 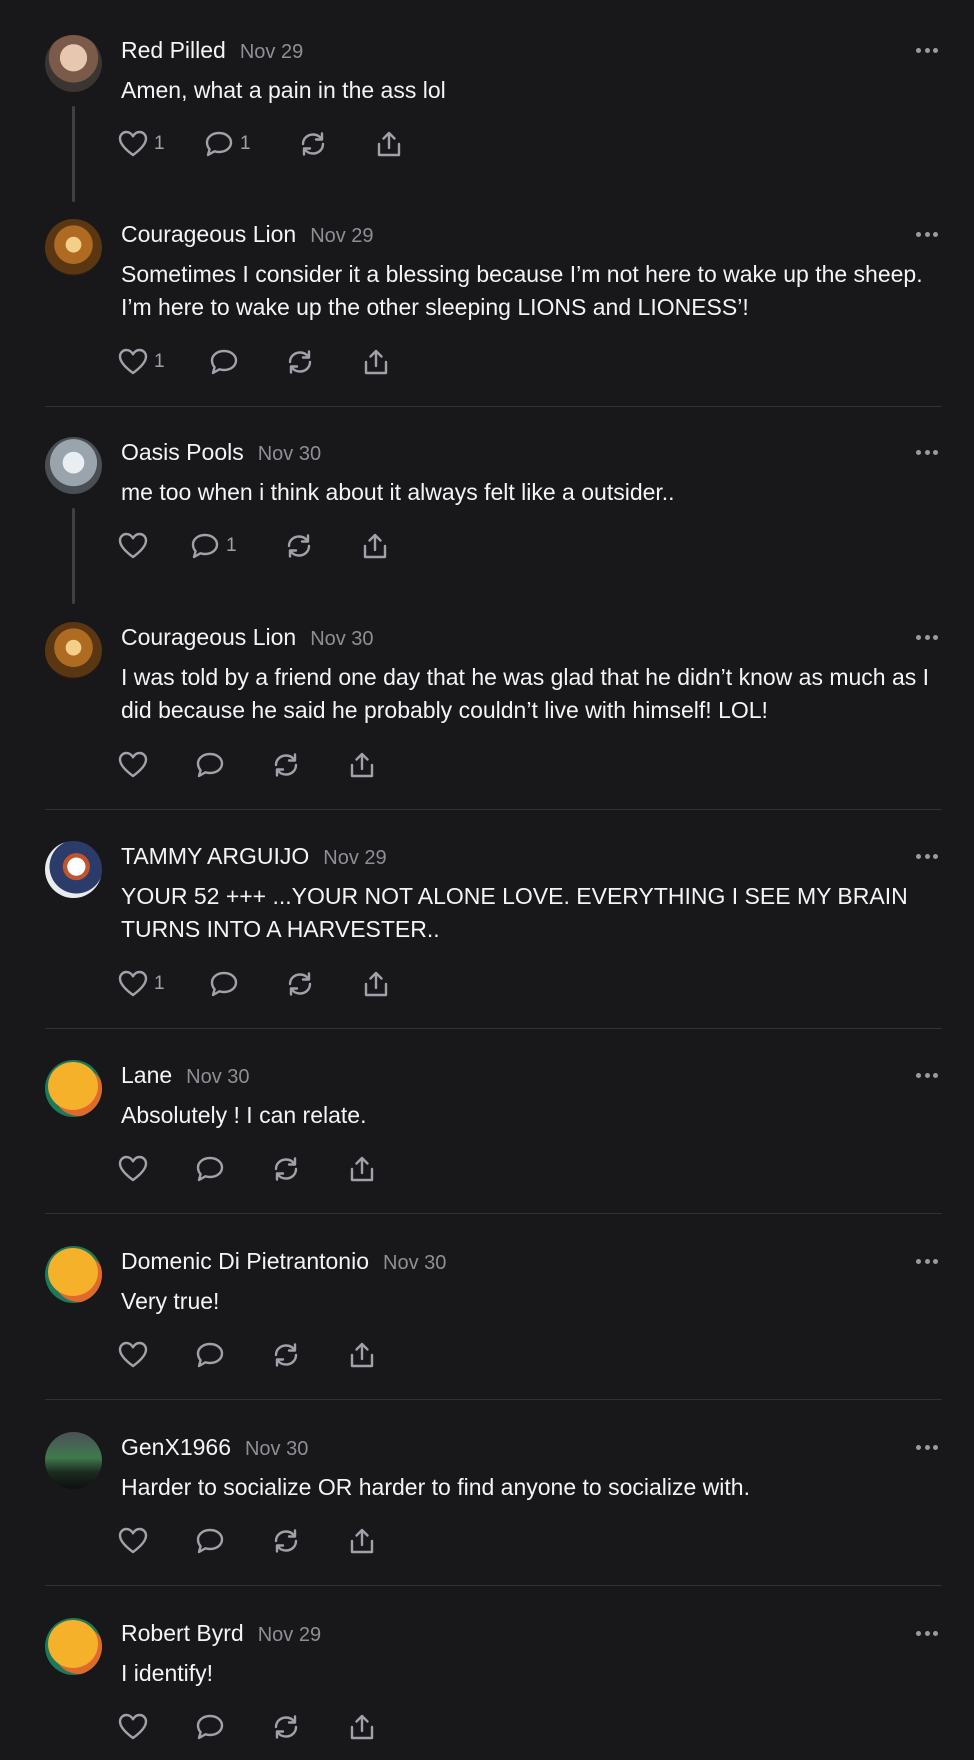 What do you see at coordinates (176, 1447) in the screenshot?
I see `author-name: GenX1966` at bounding box center [176, 1447].